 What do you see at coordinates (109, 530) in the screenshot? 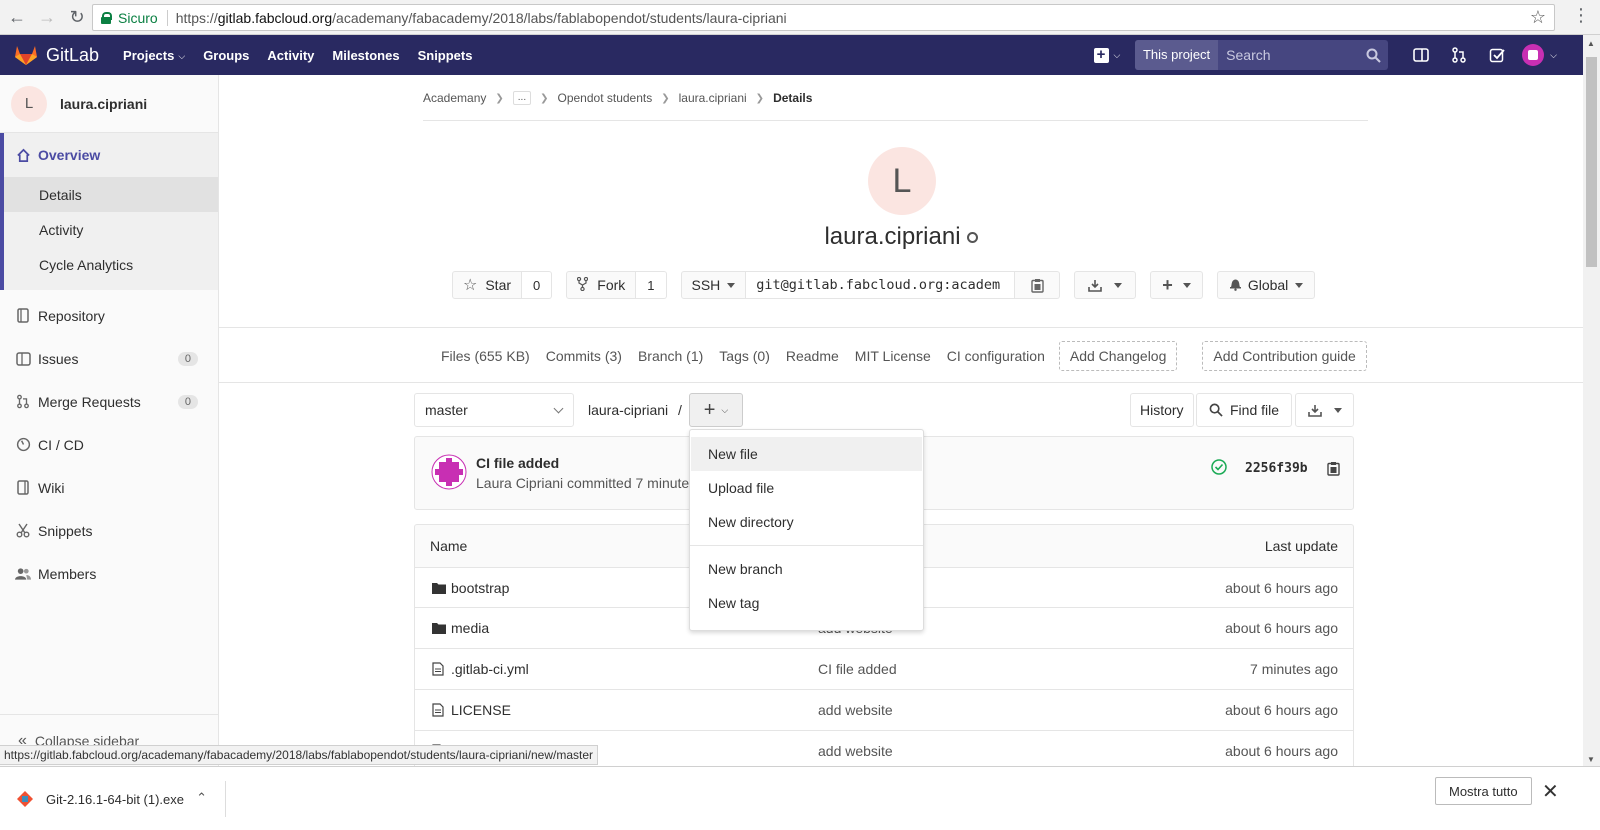
I see `sidebar-item-snippets: Snippets` at bounding box center [109, 530].